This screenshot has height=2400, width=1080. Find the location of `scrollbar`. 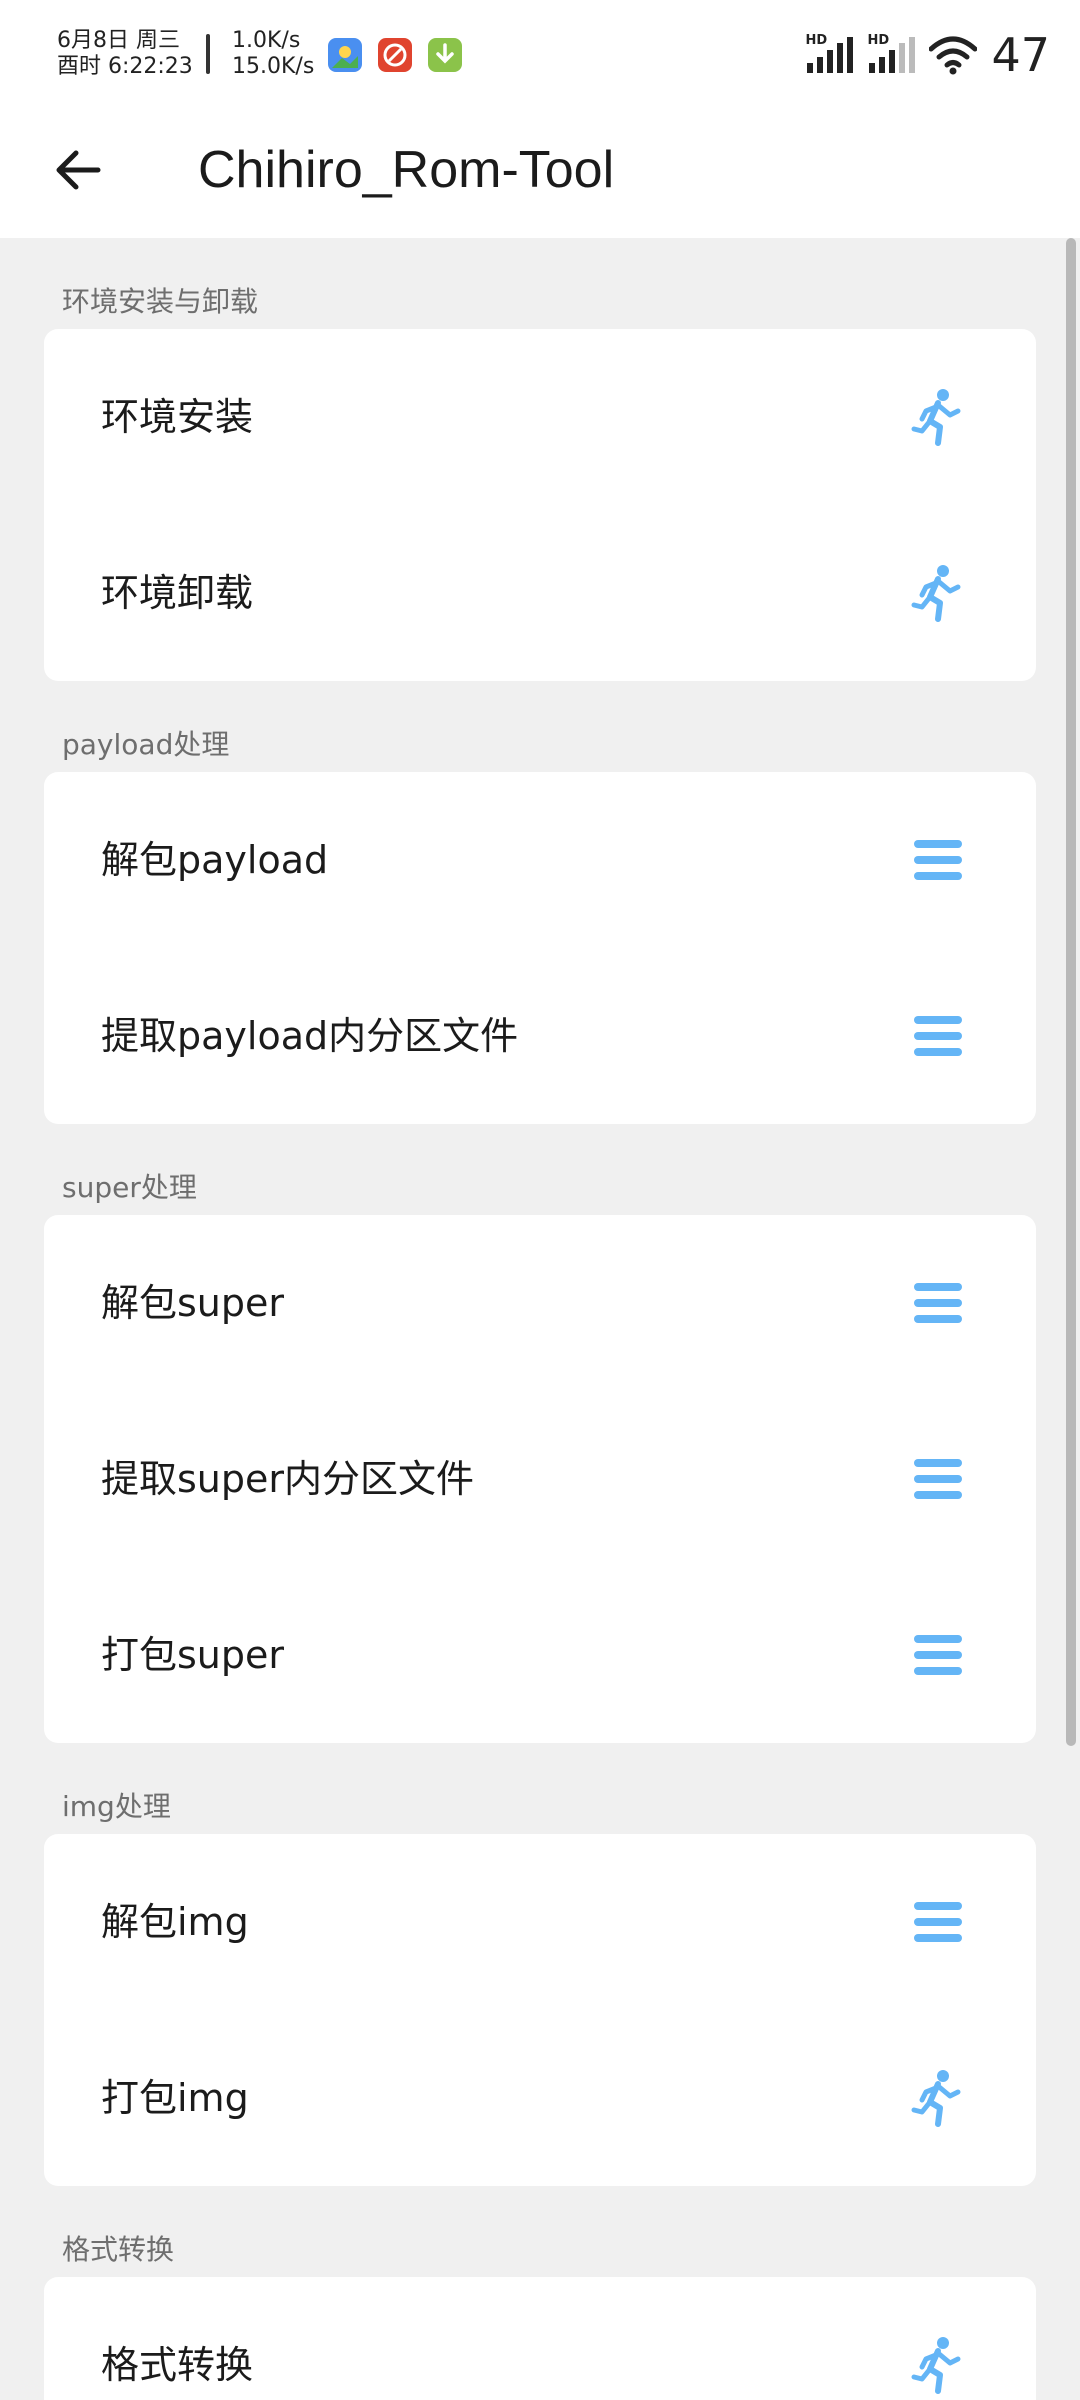

scrollbar is located at coordinates (1071, 992).